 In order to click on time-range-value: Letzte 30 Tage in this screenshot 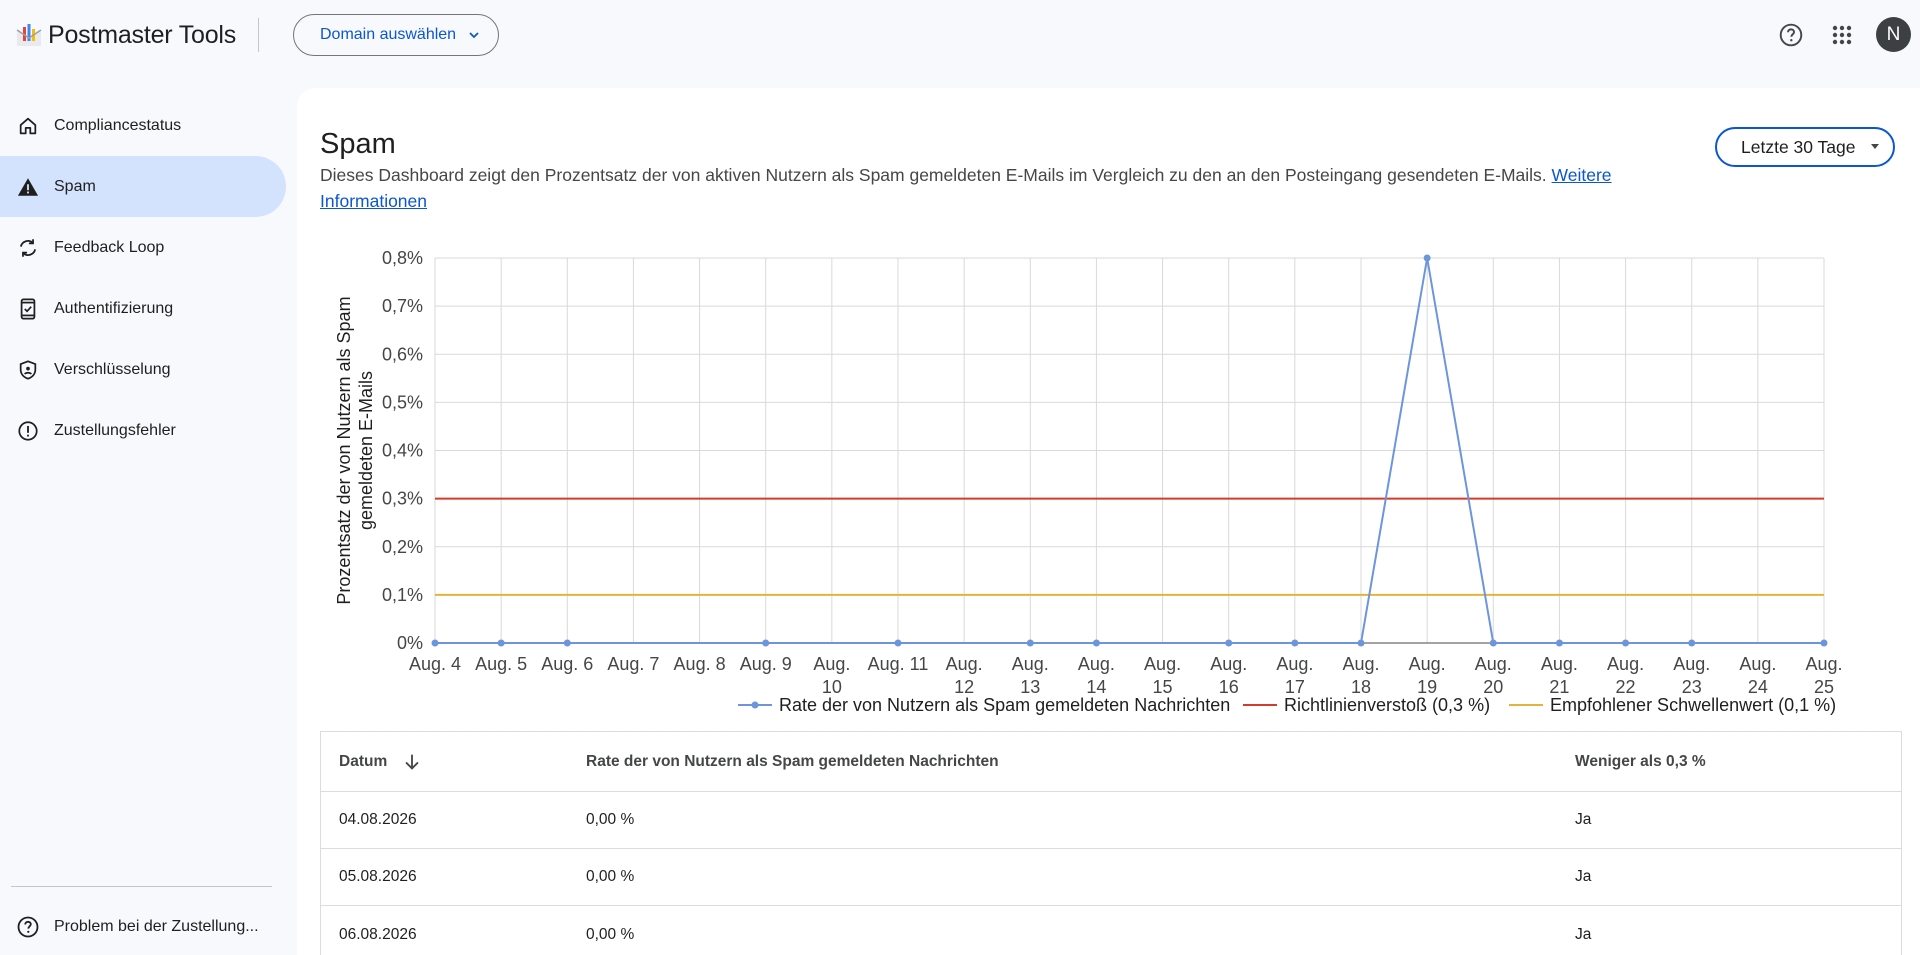, I will do `click(1798, 146)`.